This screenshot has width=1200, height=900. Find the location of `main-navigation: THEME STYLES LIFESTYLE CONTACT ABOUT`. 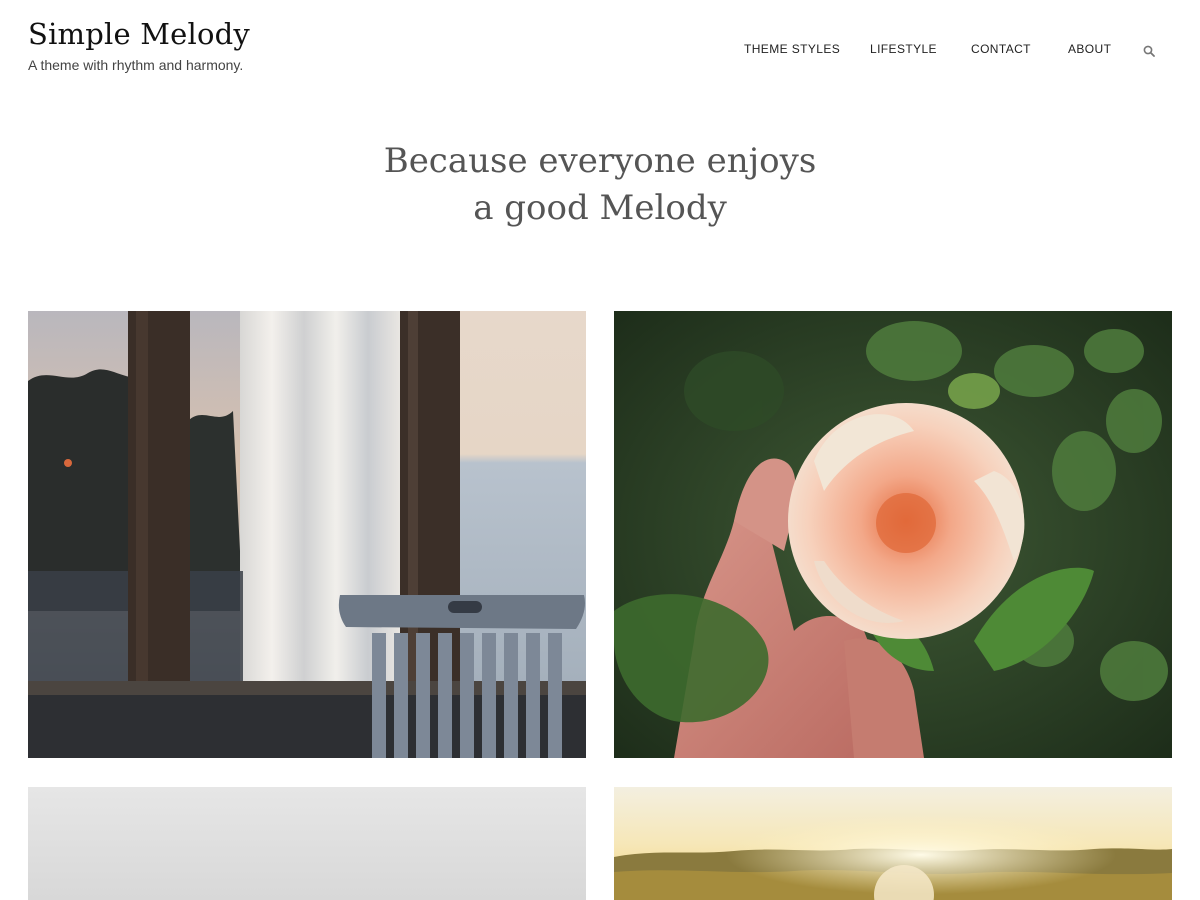

main-navigation: THEME STYLES LIFESTYLE CONTACT ABOUT is located at coordinates (600, 52).